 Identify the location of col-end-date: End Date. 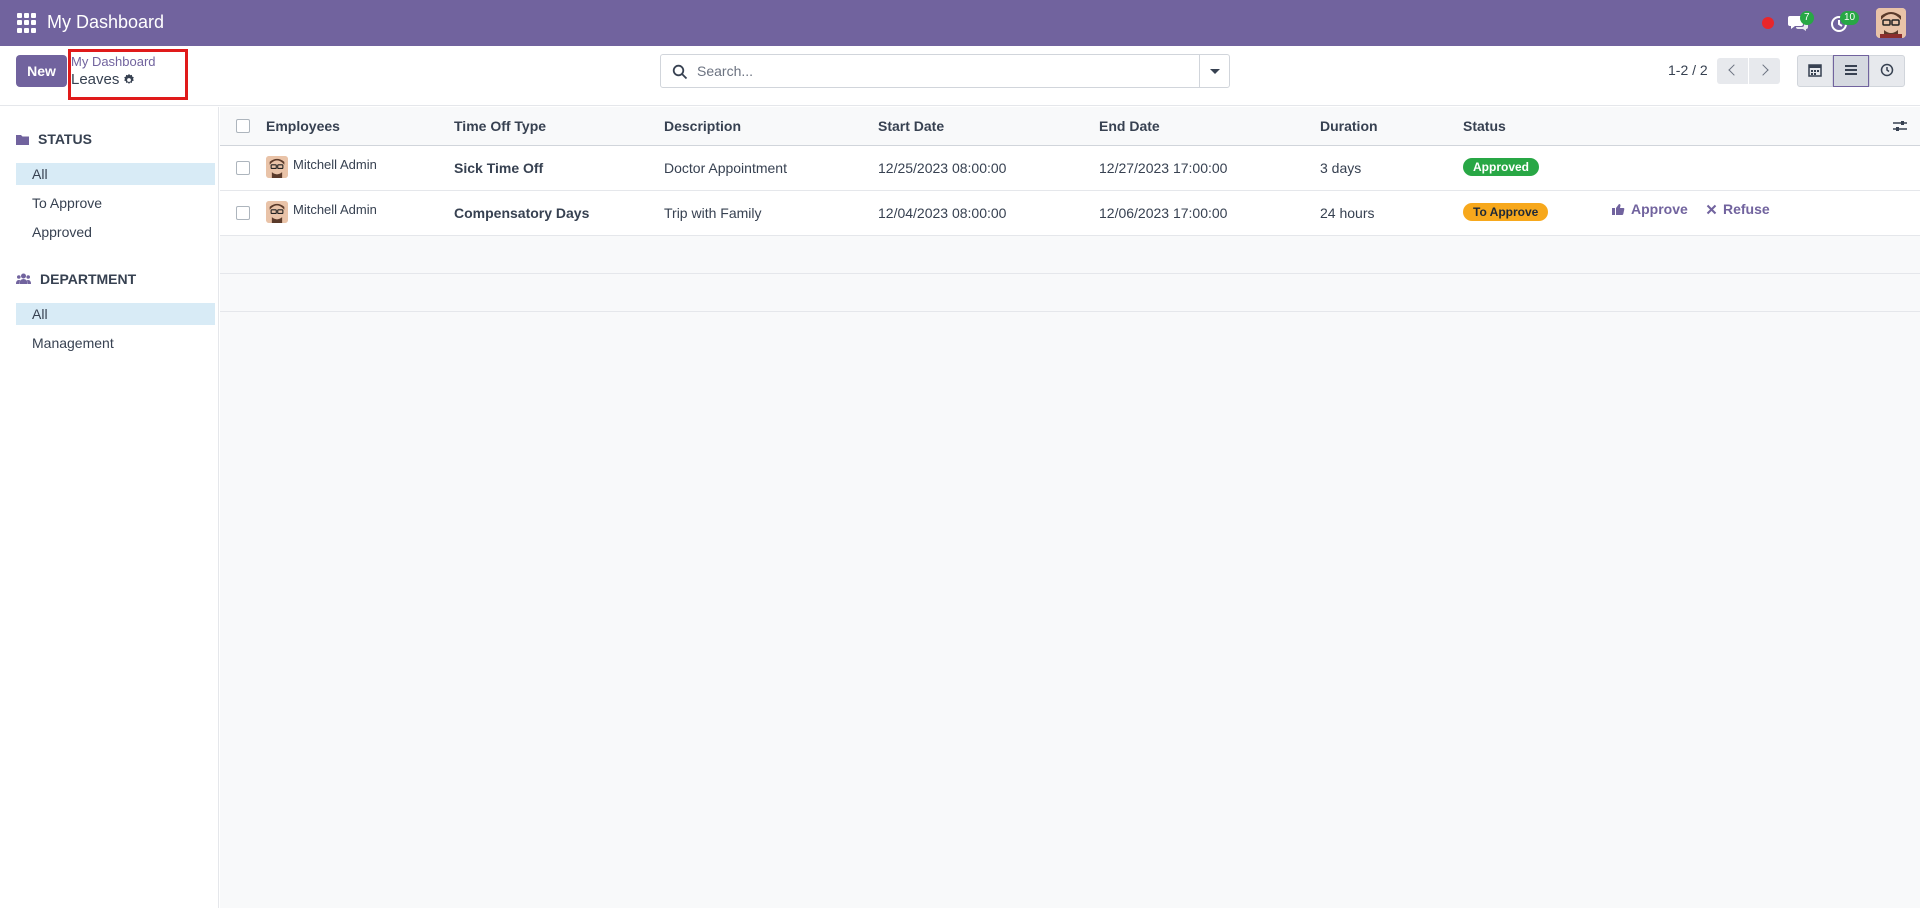
(1129, 126).